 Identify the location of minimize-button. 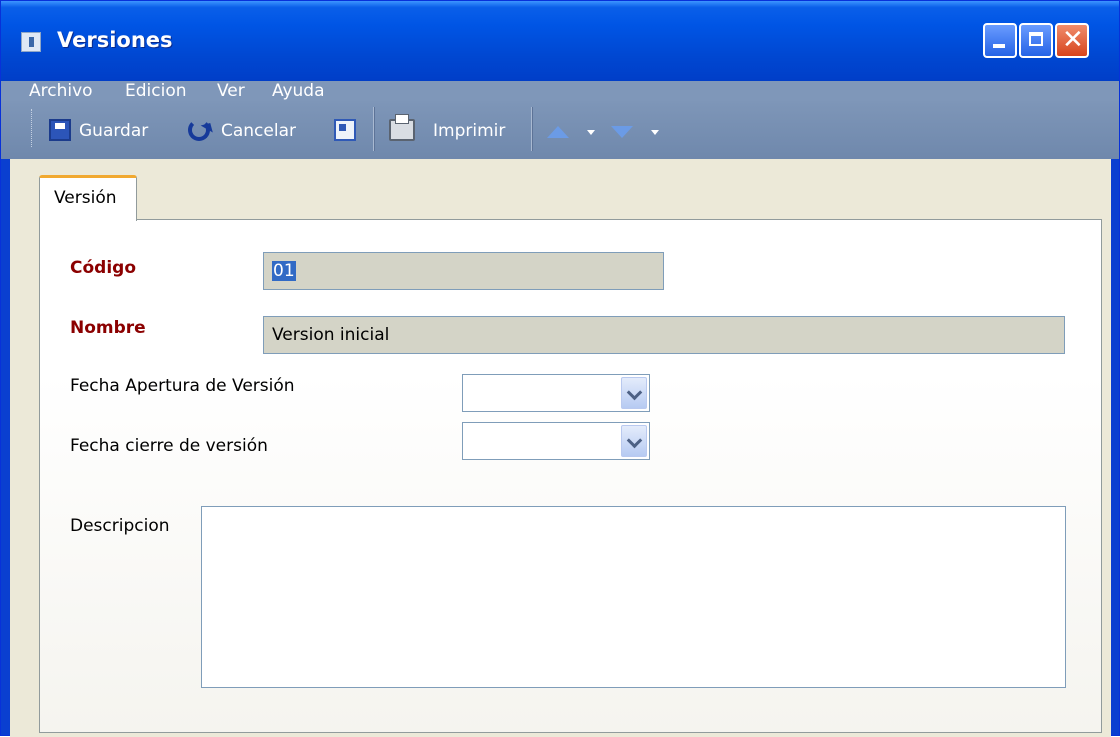
(1000, 40).